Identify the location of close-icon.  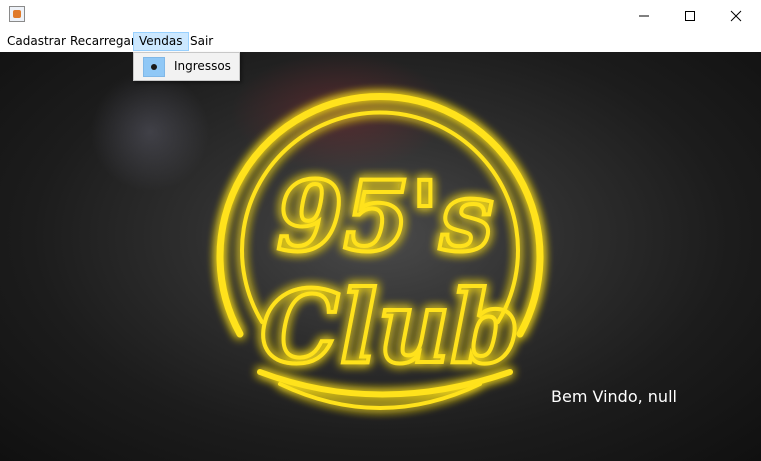
(736, 15).